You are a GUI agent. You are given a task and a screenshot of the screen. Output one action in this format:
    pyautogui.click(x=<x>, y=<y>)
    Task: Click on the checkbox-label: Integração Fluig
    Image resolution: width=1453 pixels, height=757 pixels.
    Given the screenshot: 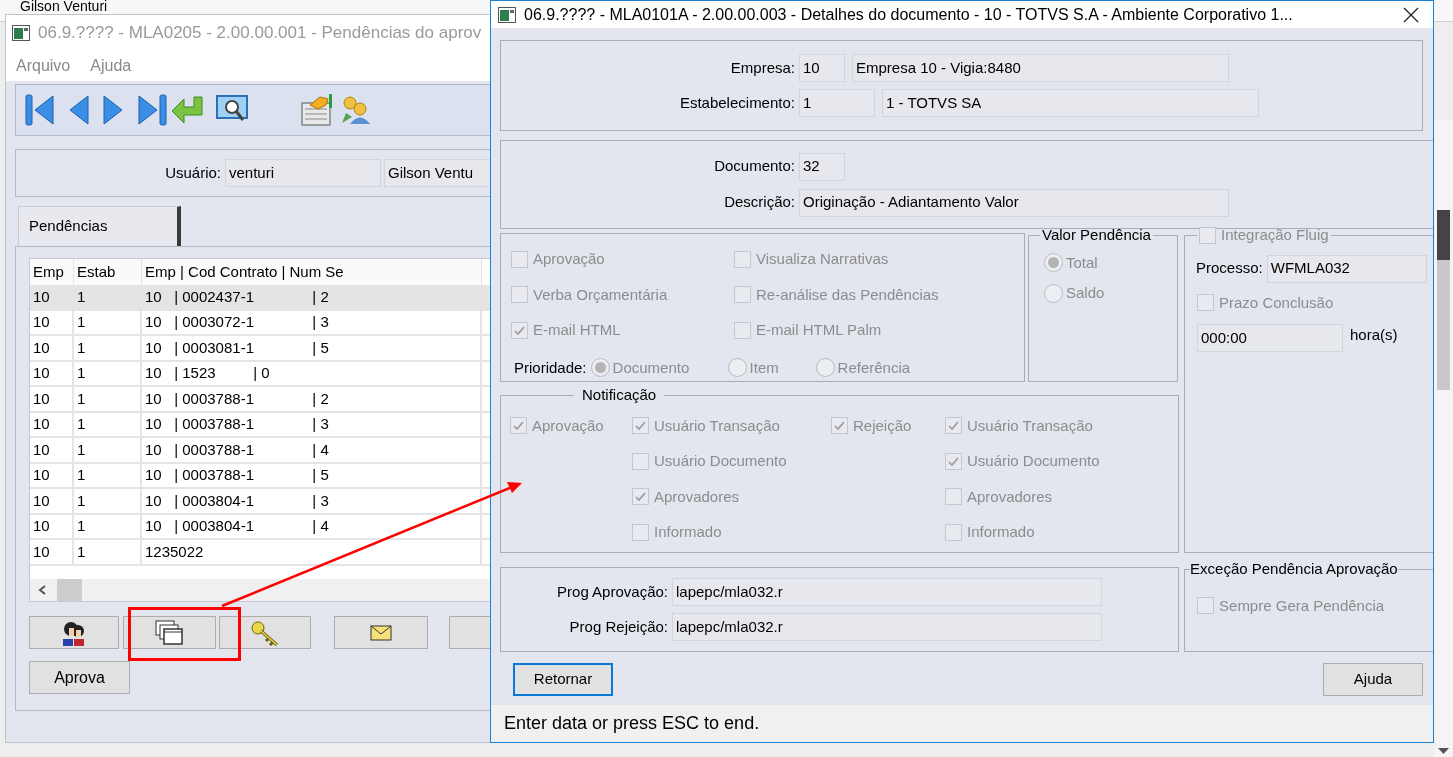 What is the action you would take?
    pyautogui.click(x=1275, y=235)
    